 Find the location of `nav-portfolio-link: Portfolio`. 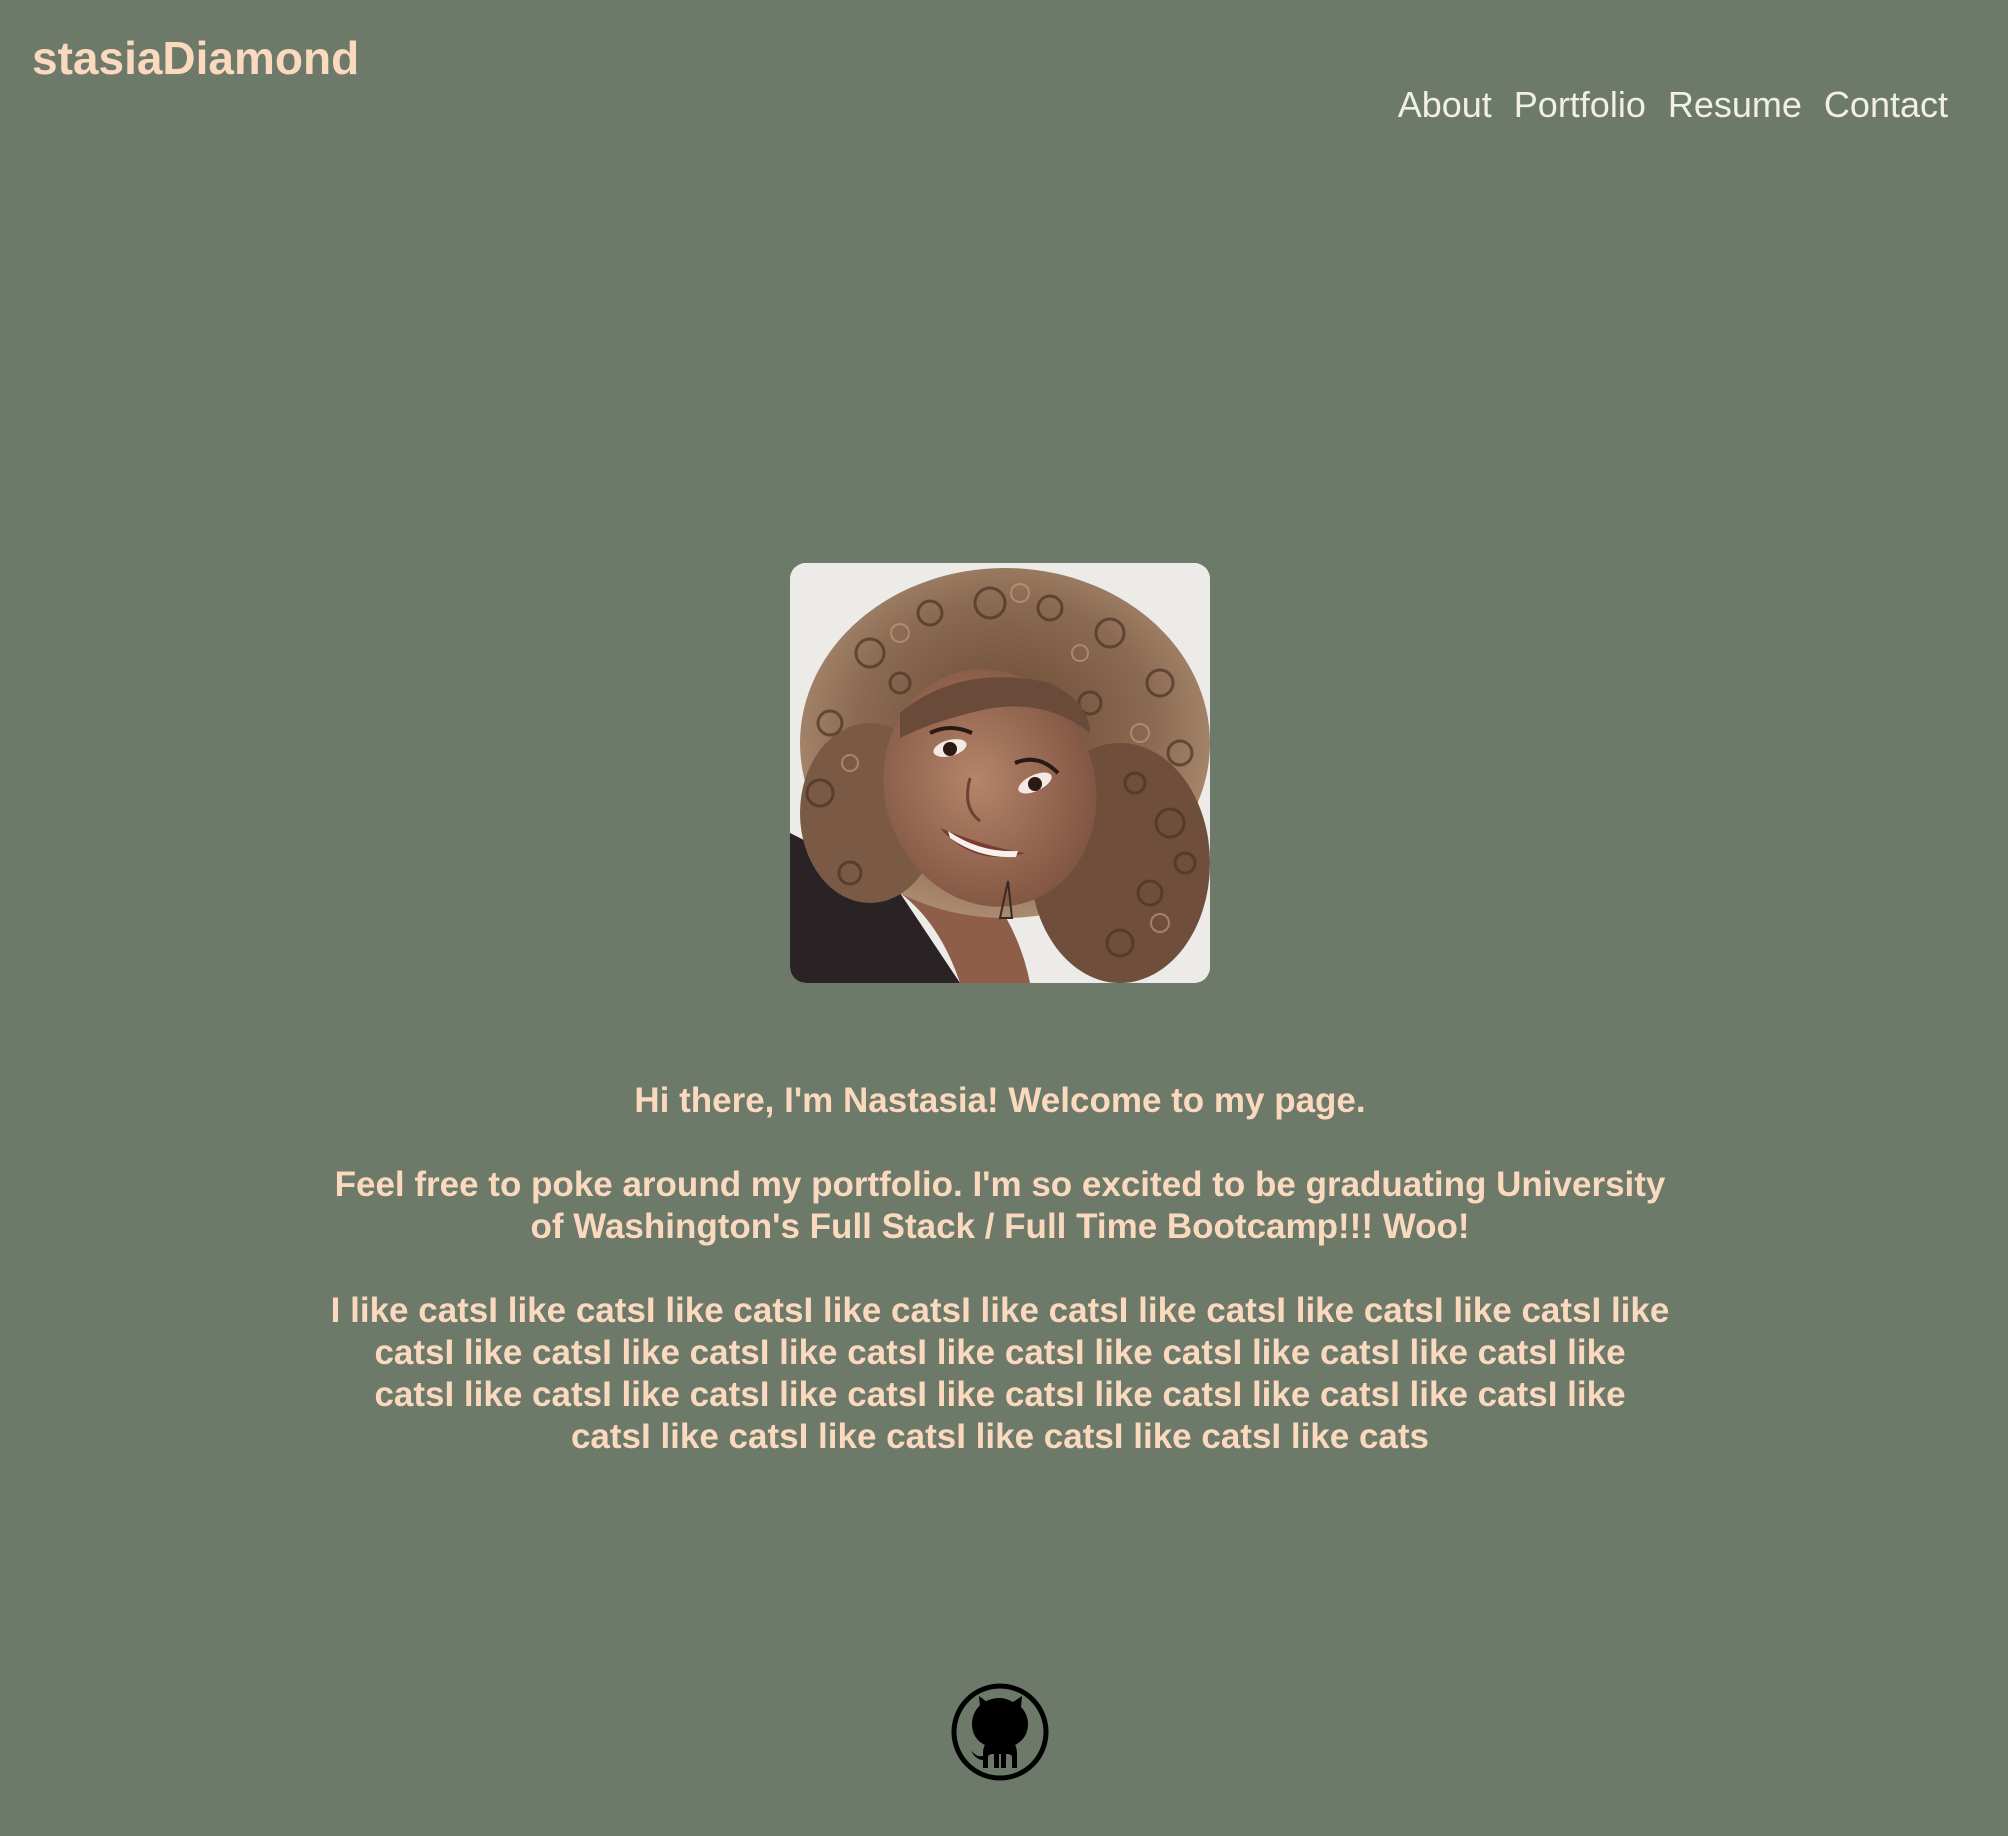

nav-portfolio-link: Portfolio is located at coordinates (1580, 105).